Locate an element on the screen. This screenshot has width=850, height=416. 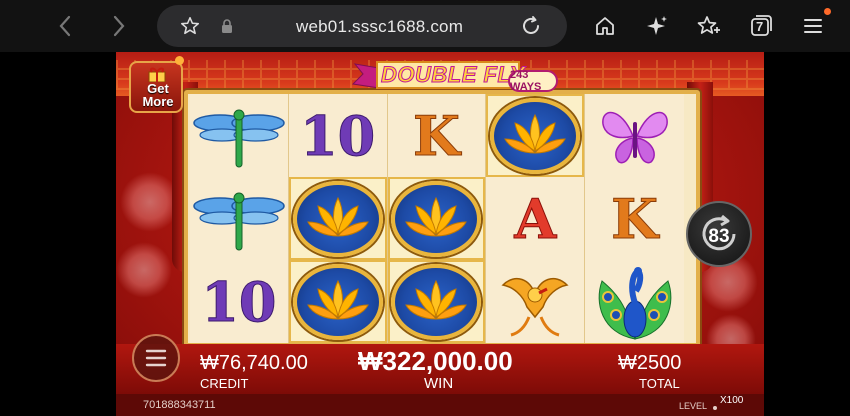
reel-2: 10 is located at coordinates (338, 218).